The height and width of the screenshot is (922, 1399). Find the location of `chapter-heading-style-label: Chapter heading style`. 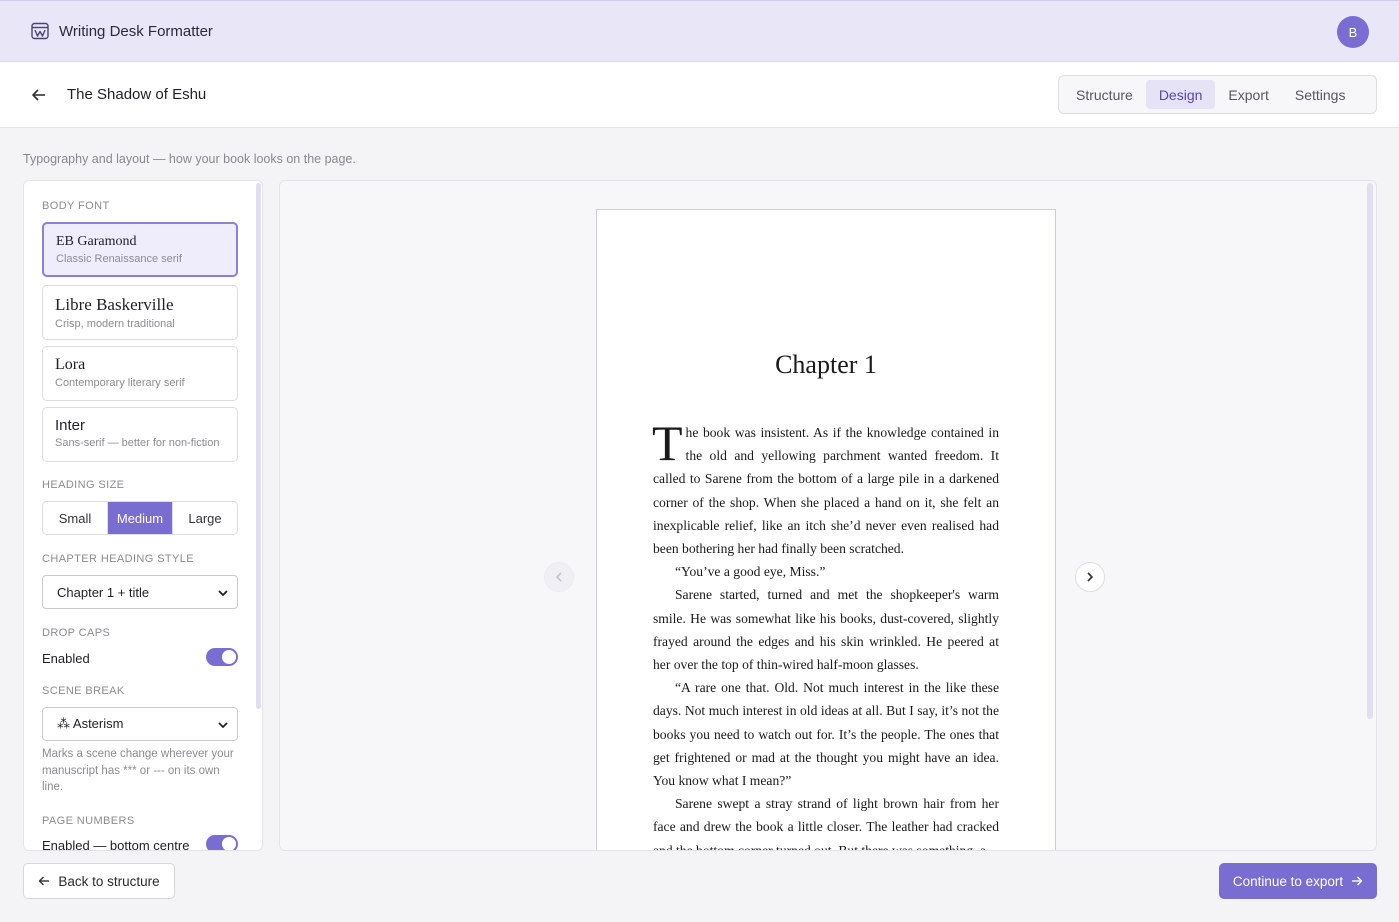

chapter-heading-style-label: Chapter heading style is located at coordinates (118, 559).